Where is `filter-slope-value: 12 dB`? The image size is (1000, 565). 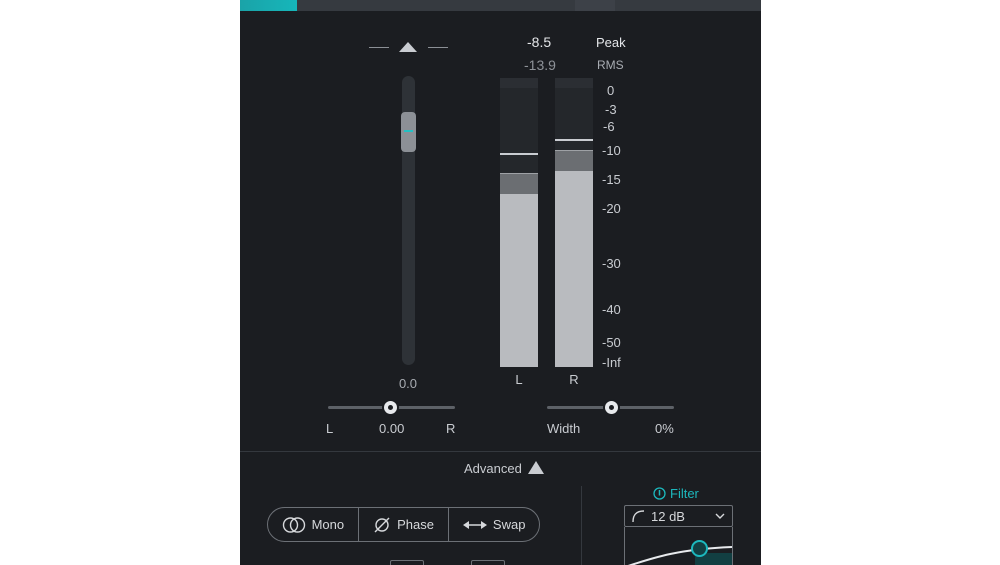 filter-slope-value: 12 dB is located at coordinates (668, 516).